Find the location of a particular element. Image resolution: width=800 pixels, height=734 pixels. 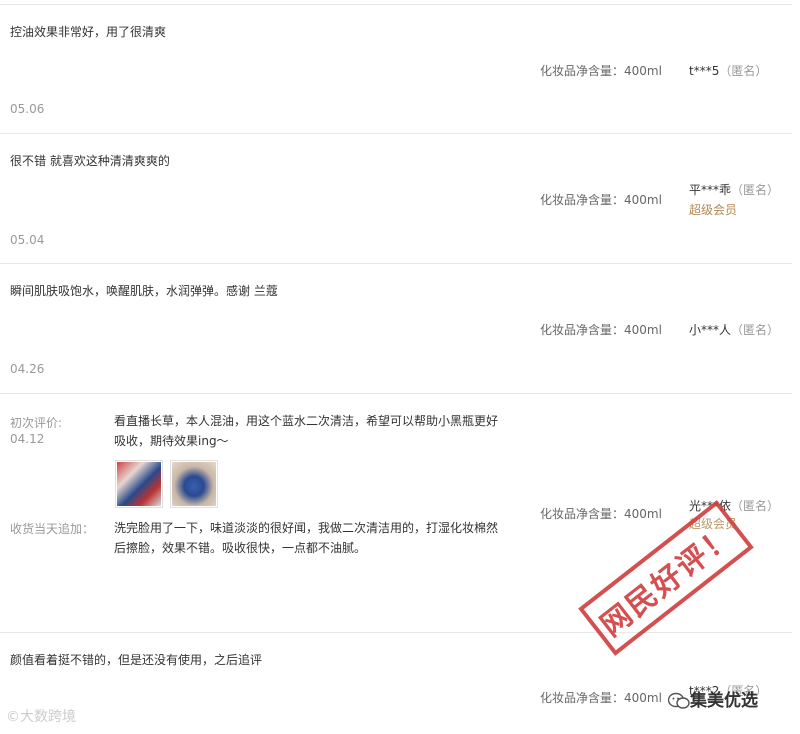

review-date: 05.06 is located at coordinates (27, 109).